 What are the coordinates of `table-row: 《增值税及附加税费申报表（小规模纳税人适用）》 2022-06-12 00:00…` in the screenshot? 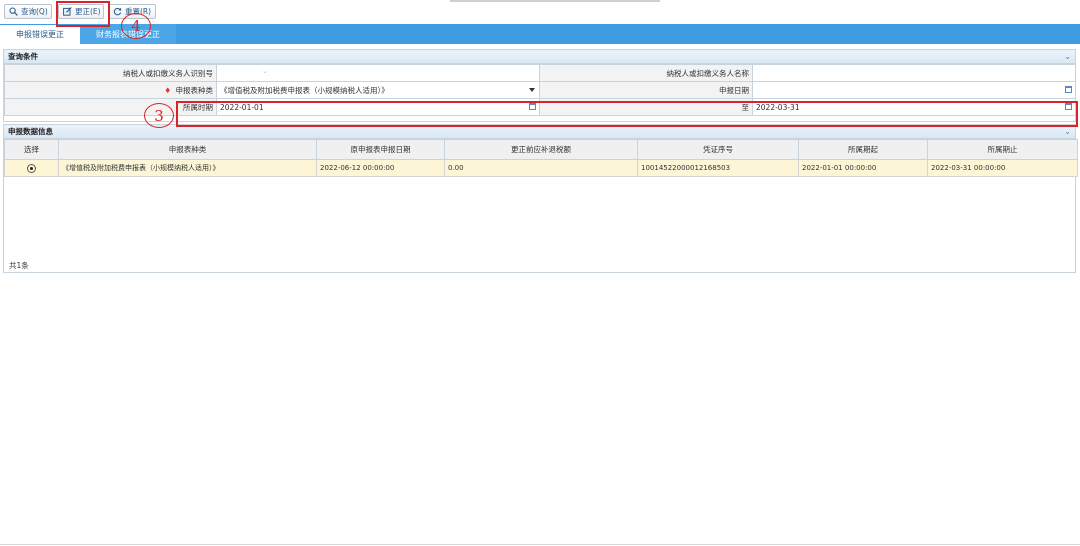 It's located at (541, 168).